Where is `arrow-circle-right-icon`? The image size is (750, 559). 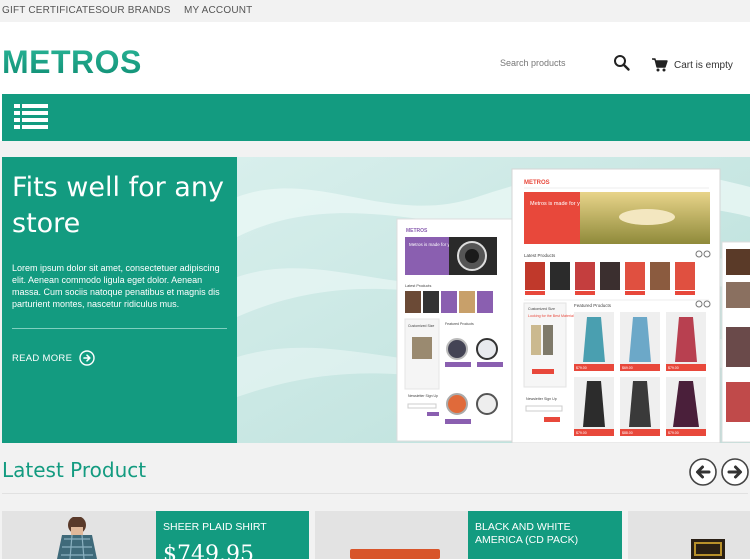 arrow-circle-right-icon is located at coordinates (87, 358).